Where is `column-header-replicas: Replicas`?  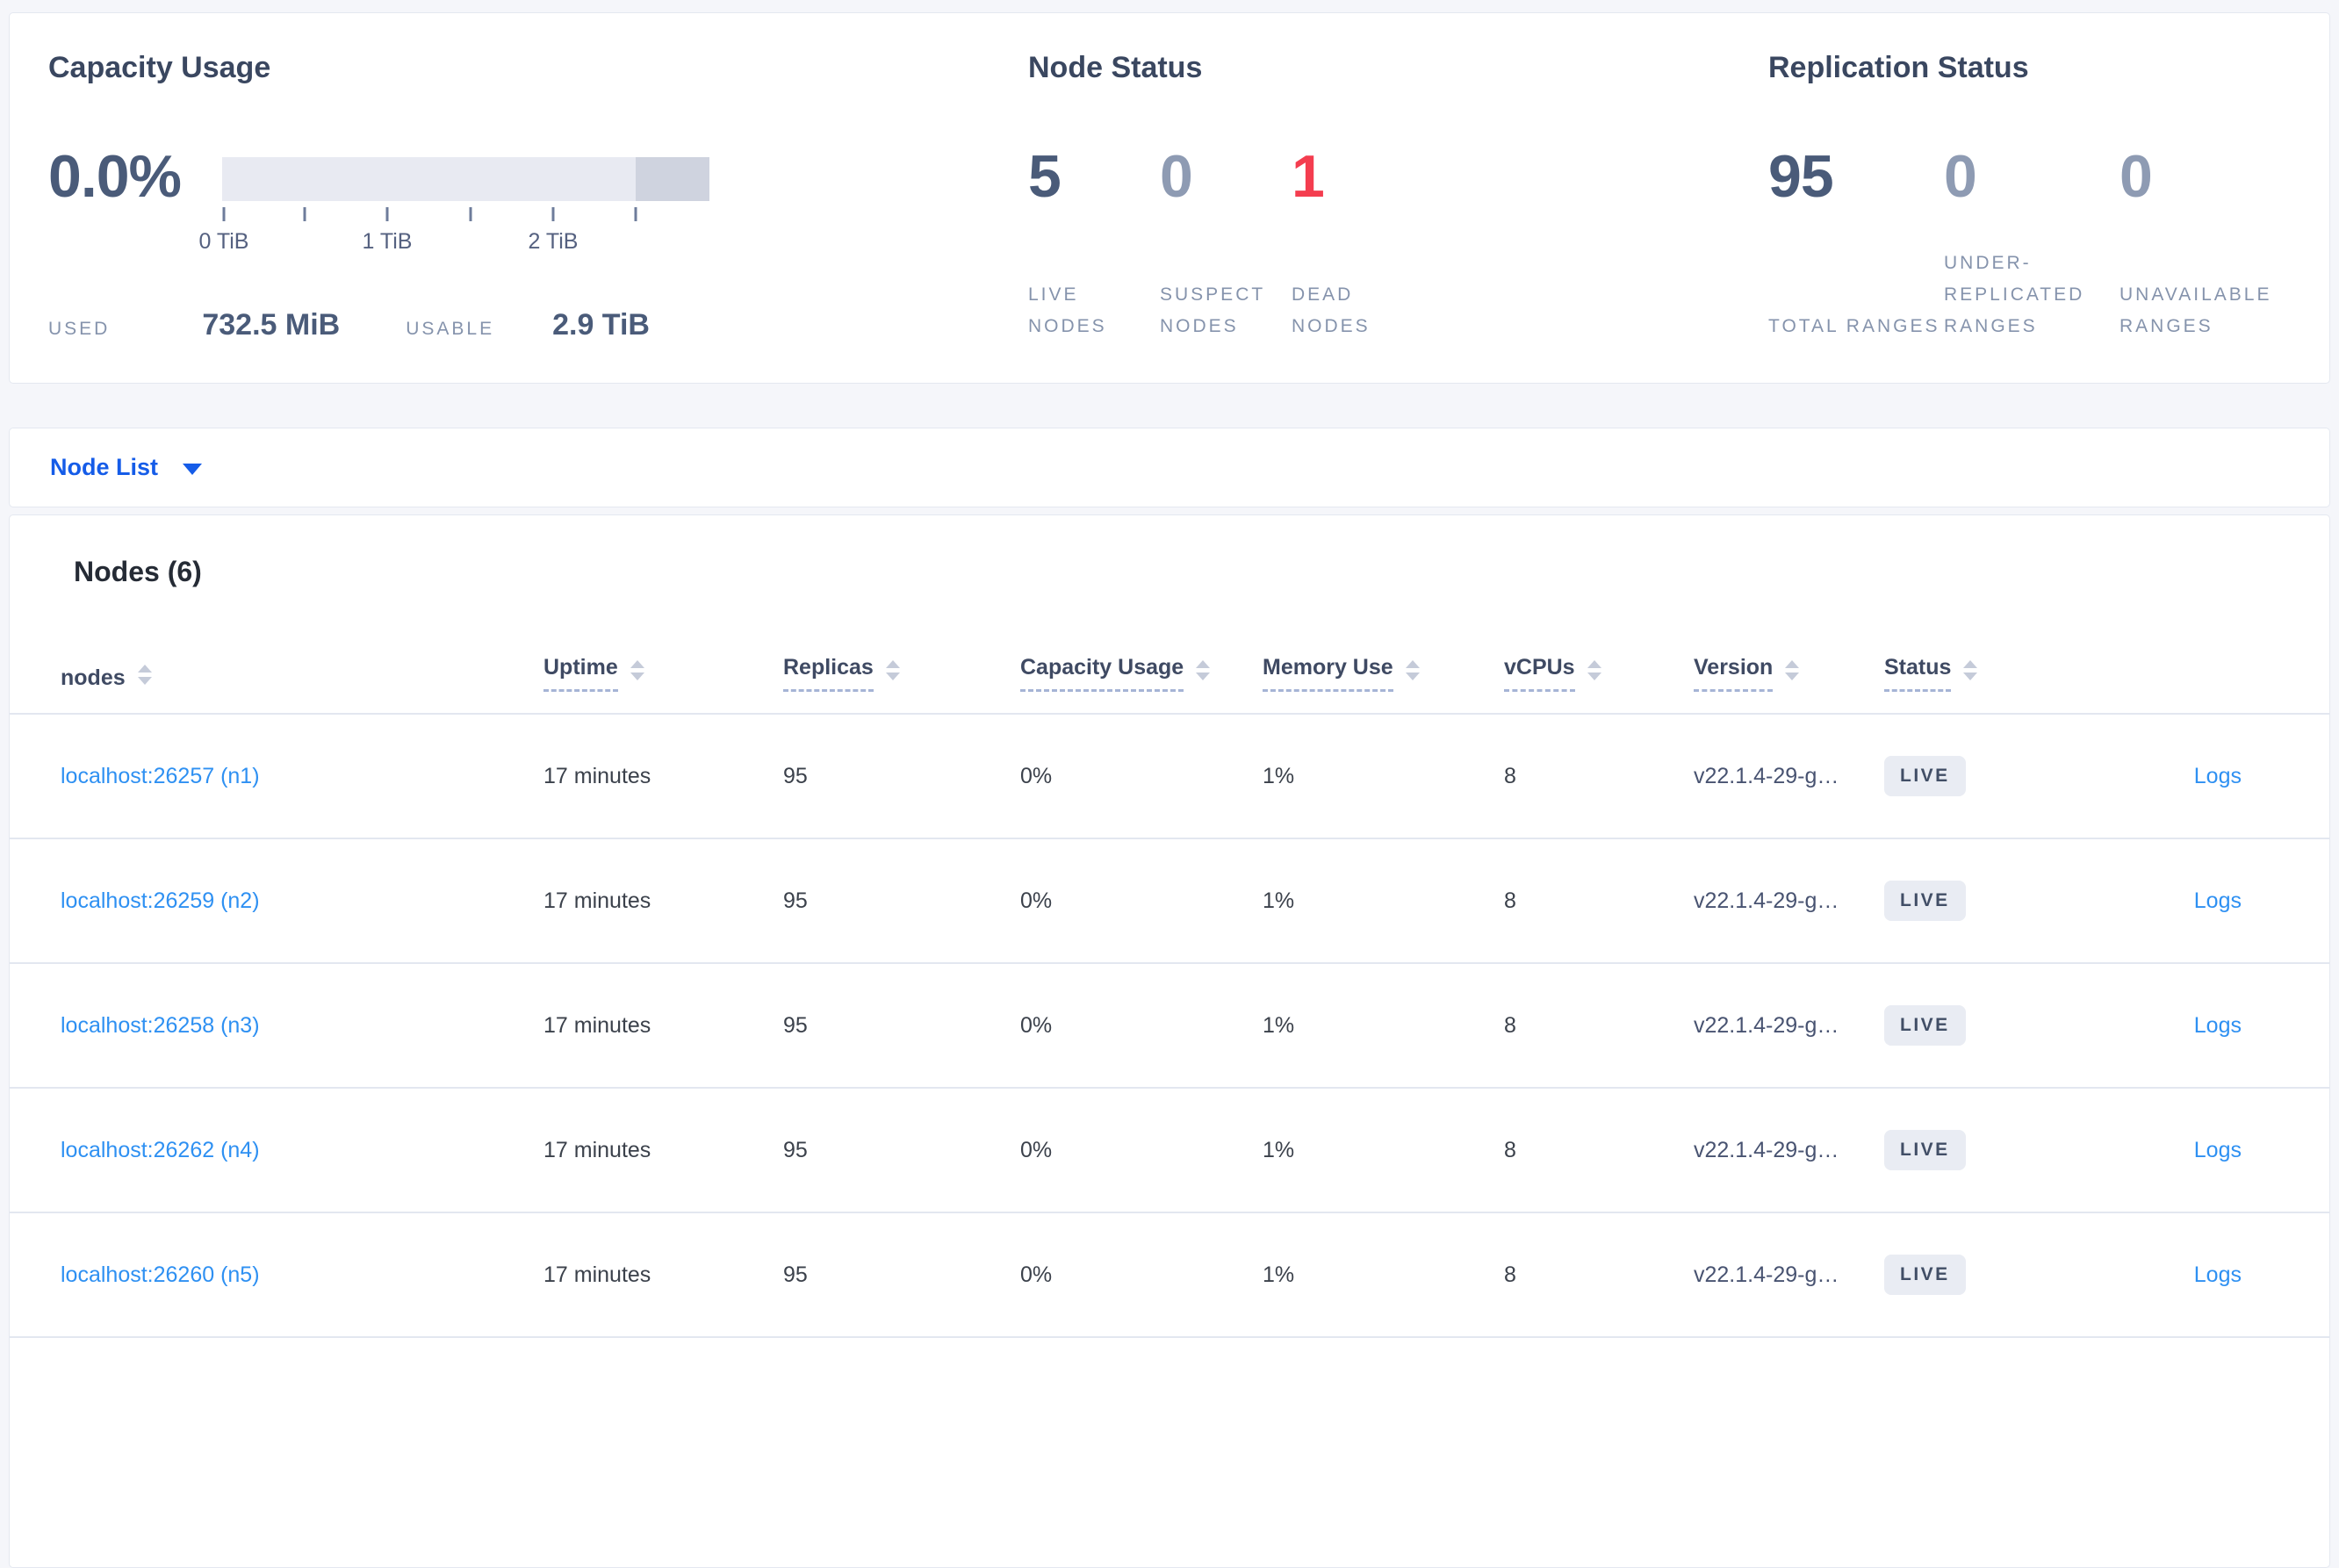
column-header-replicas: Replicas is located at coordinates (901, 673).